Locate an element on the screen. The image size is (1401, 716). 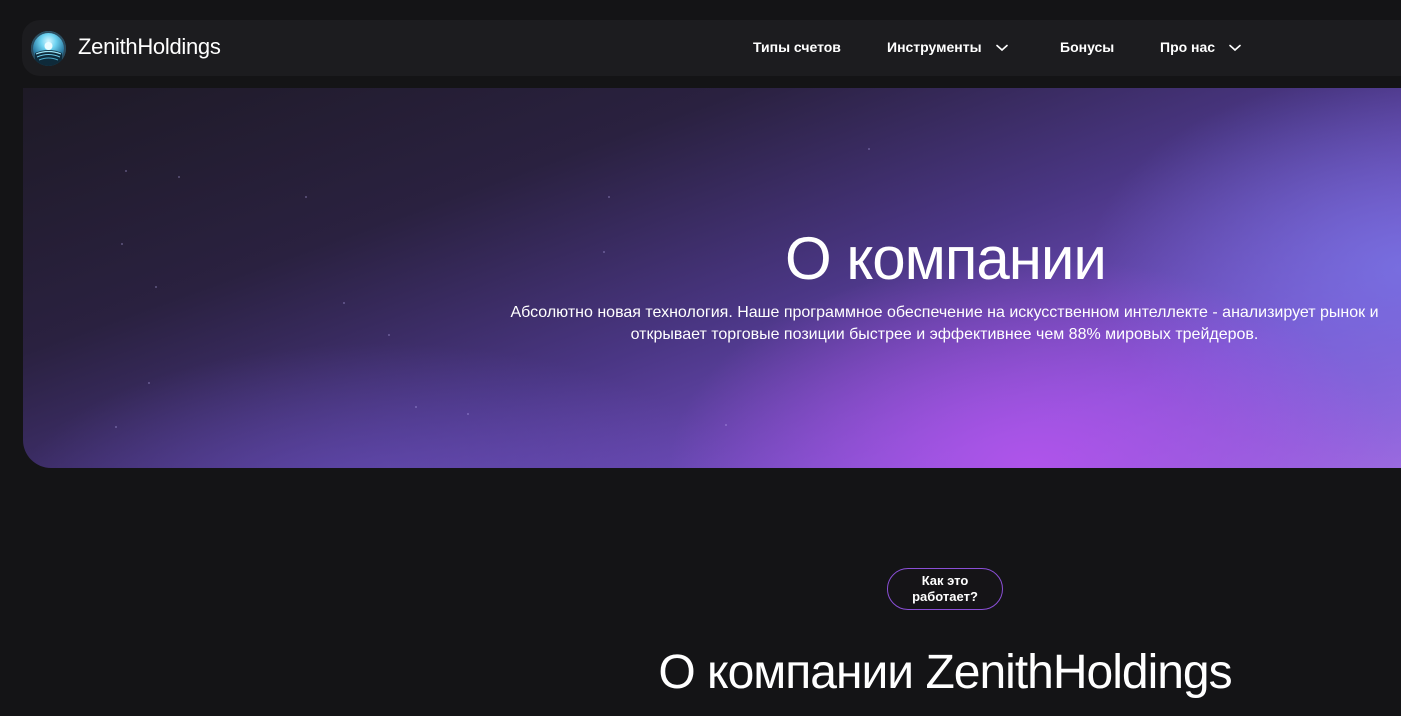
hero-title: О компании is located at coordinates (946, 258).